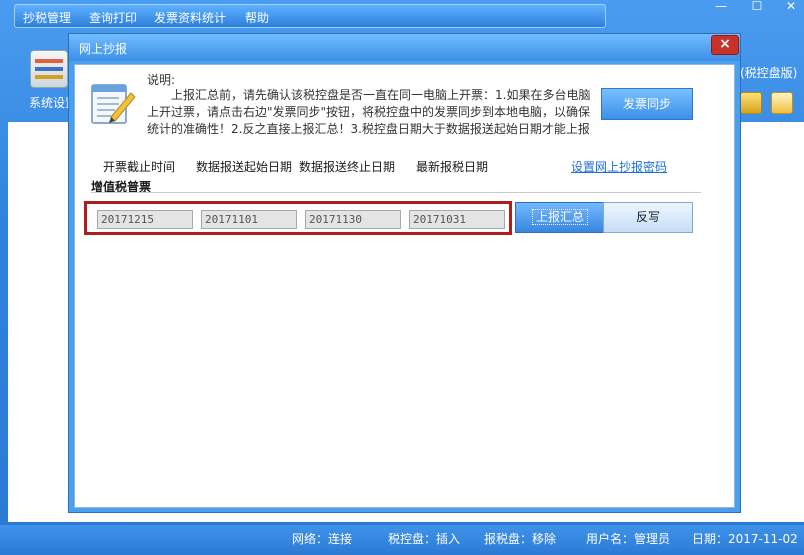  I want to click on dialog-close-button: ×, so click(725, 45).